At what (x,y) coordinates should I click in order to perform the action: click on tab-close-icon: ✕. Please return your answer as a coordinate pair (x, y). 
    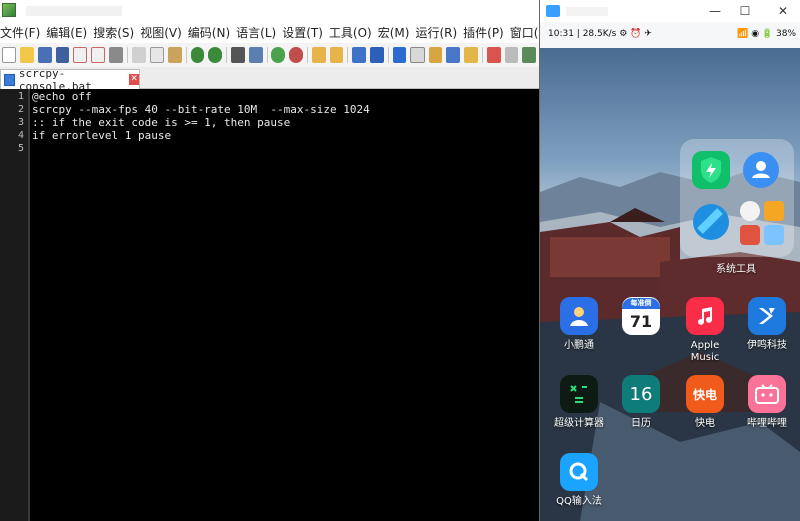
    Looking at the image, I should click on (134, 79).